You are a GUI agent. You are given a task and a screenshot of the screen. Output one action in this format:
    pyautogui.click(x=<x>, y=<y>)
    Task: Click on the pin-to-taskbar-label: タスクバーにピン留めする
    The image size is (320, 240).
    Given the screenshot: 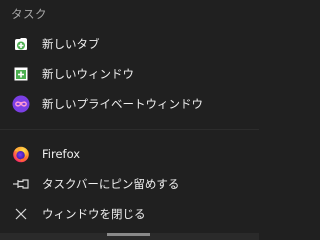 What is the action you would take?
    pyautogui.click(x=111, y=184)
    